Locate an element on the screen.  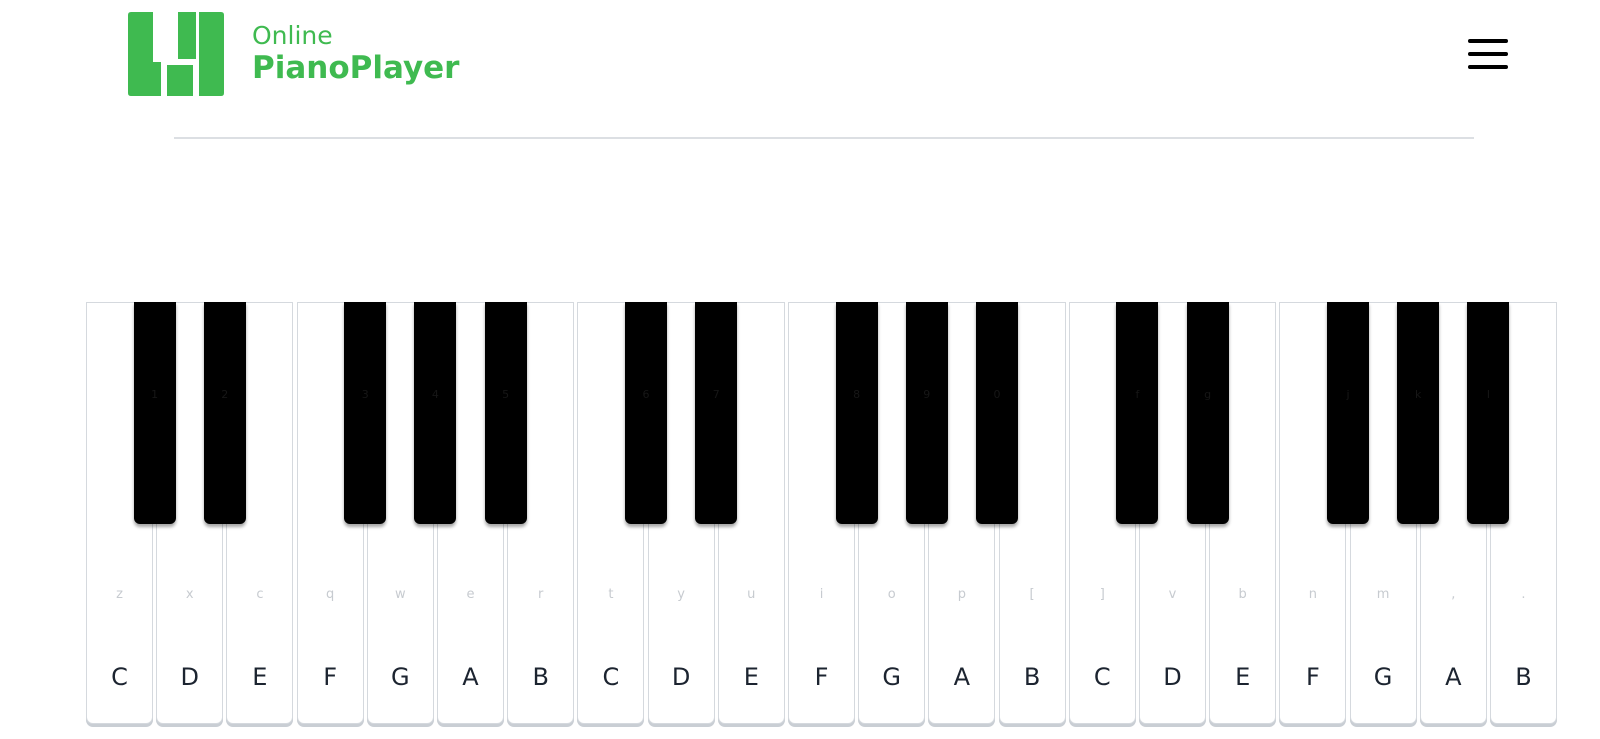
black-key: k is located at coordinates (1418, 413).